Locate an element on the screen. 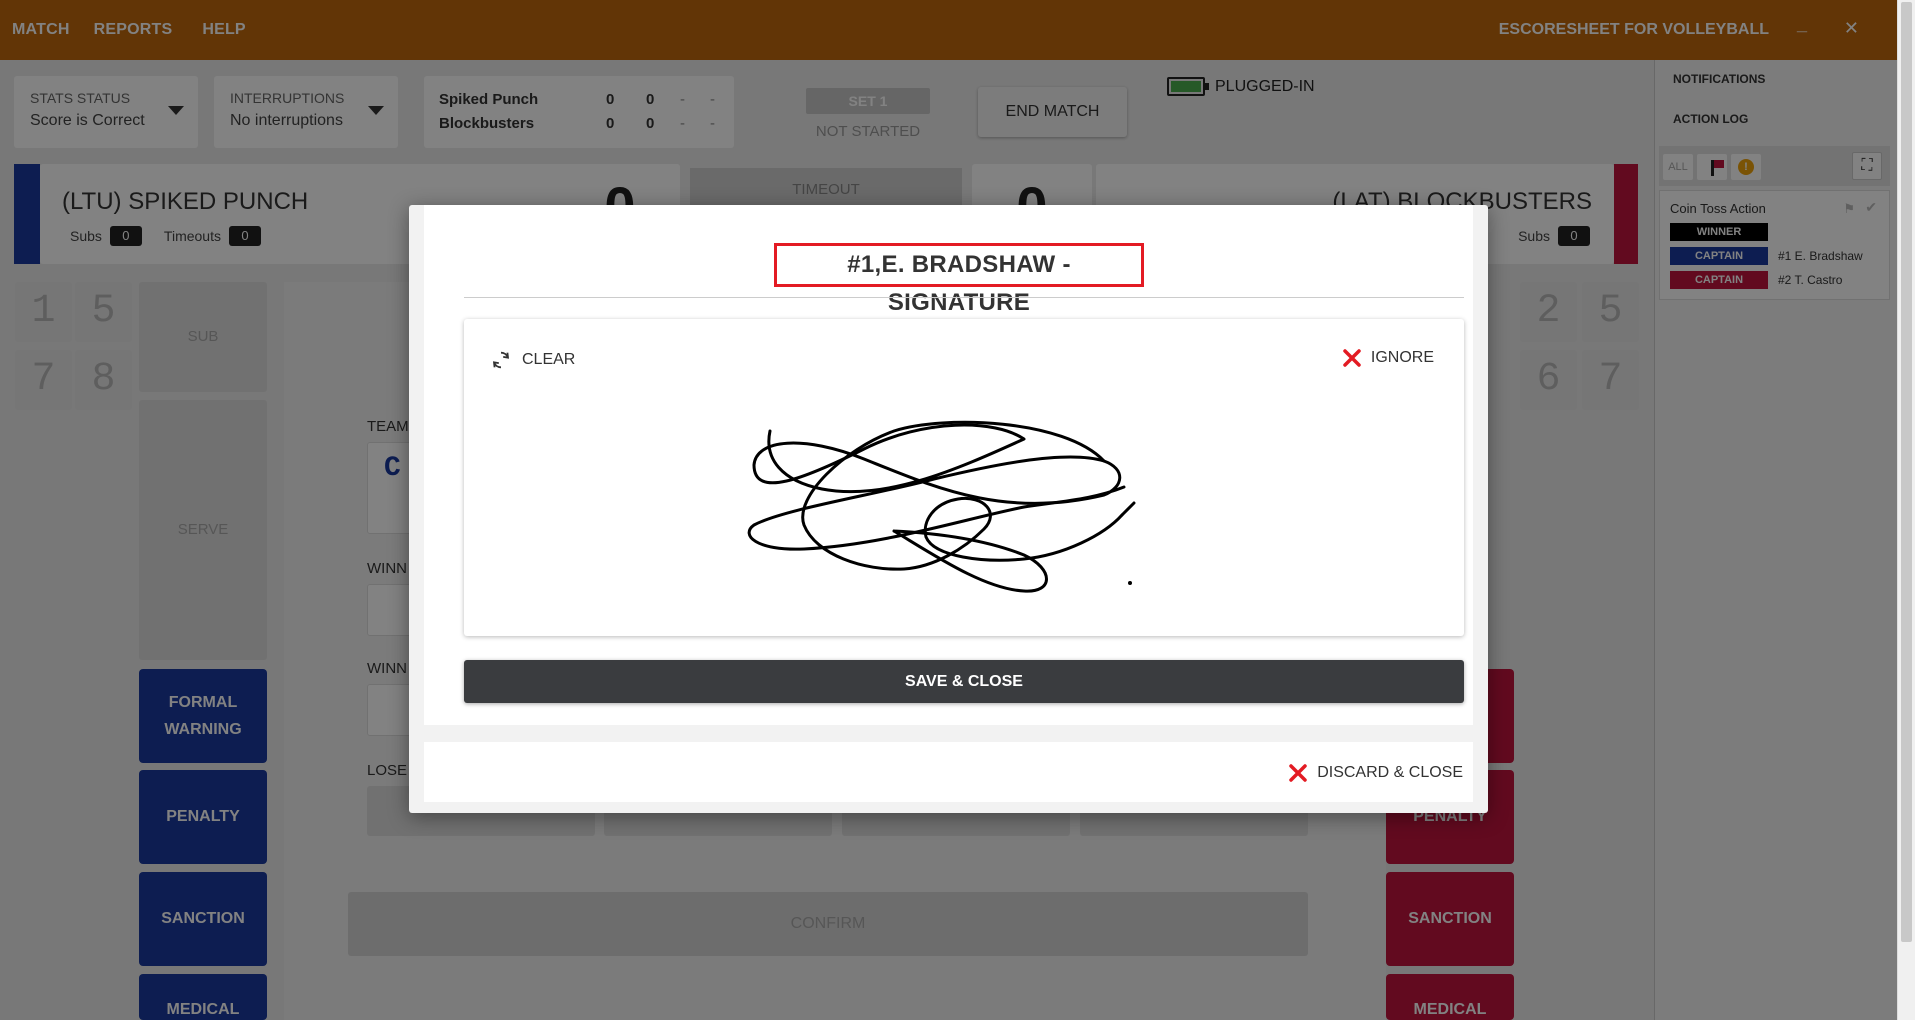 The width and height of the screenshot is (1915, 1020). vertical-scrollbar is located at coordinates (1906, 510).